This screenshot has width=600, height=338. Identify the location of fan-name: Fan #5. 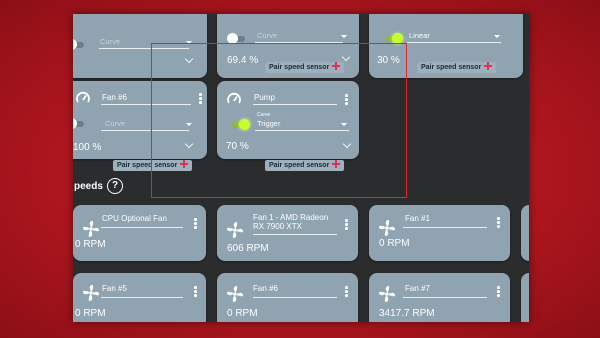
(114, 288).